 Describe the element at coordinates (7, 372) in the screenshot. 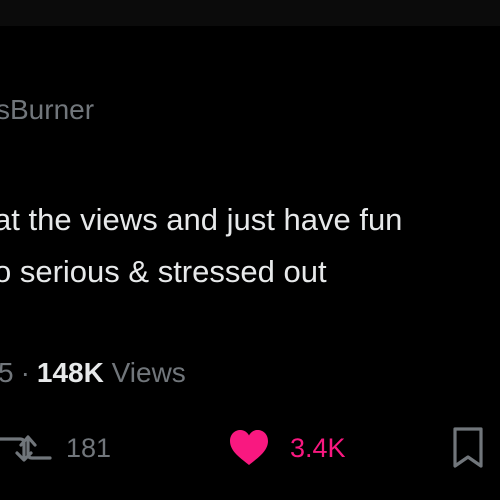

I see `post-date: 5` at that location.